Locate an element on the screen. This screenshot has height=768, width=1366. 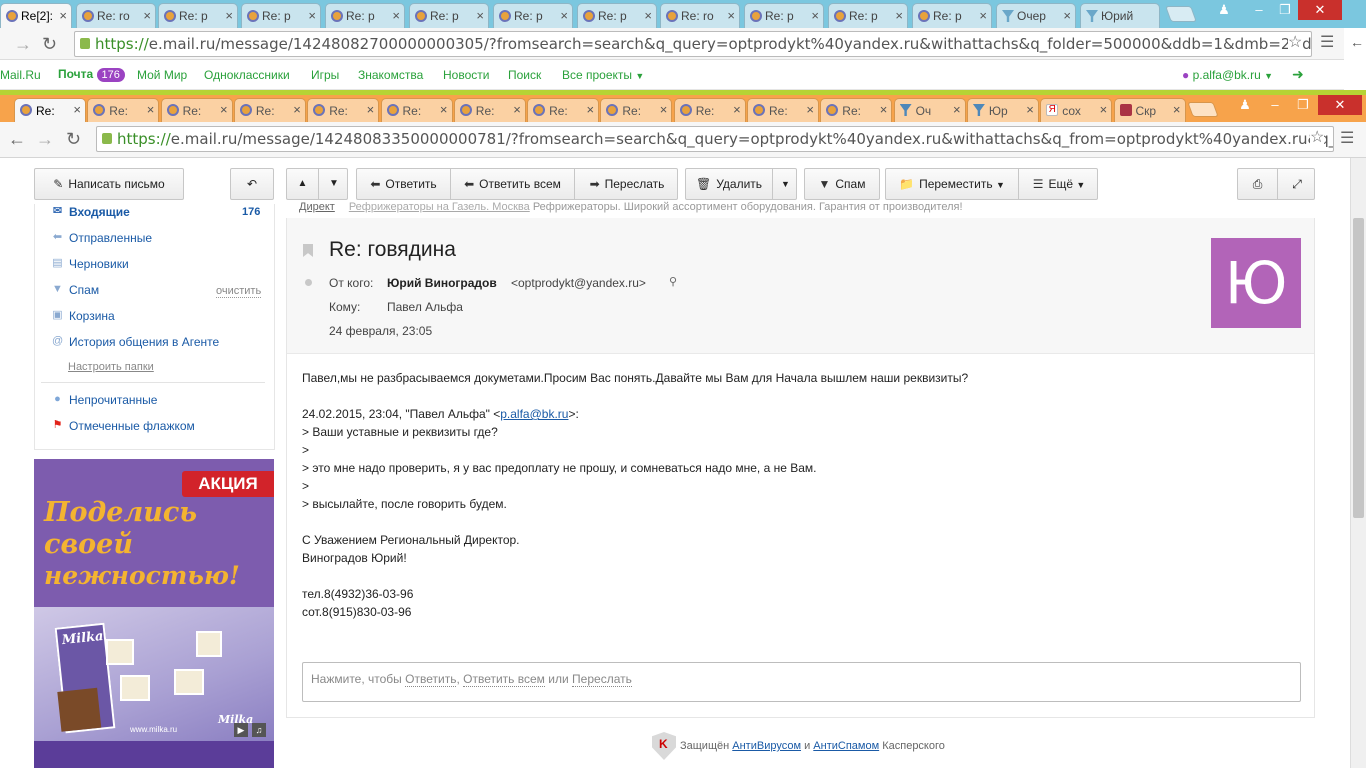
bookmark-icon is located at coordinates (308, 250).